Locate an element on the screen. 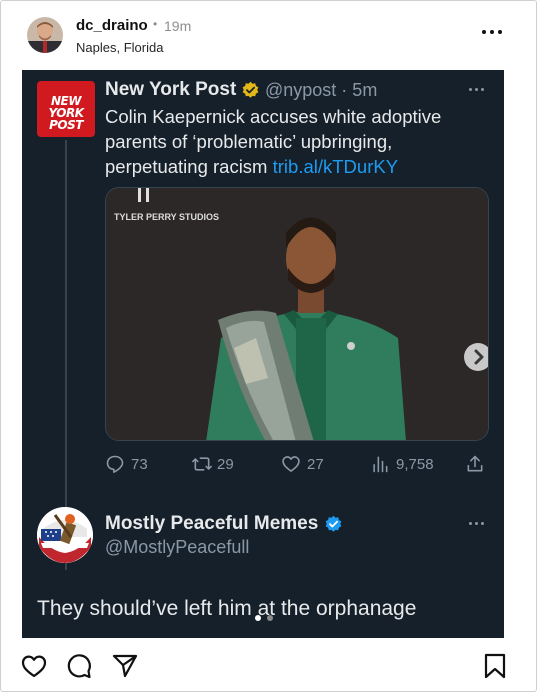  tweet-author-handle: @nypost · 5m is located at coordinates (321, 90).